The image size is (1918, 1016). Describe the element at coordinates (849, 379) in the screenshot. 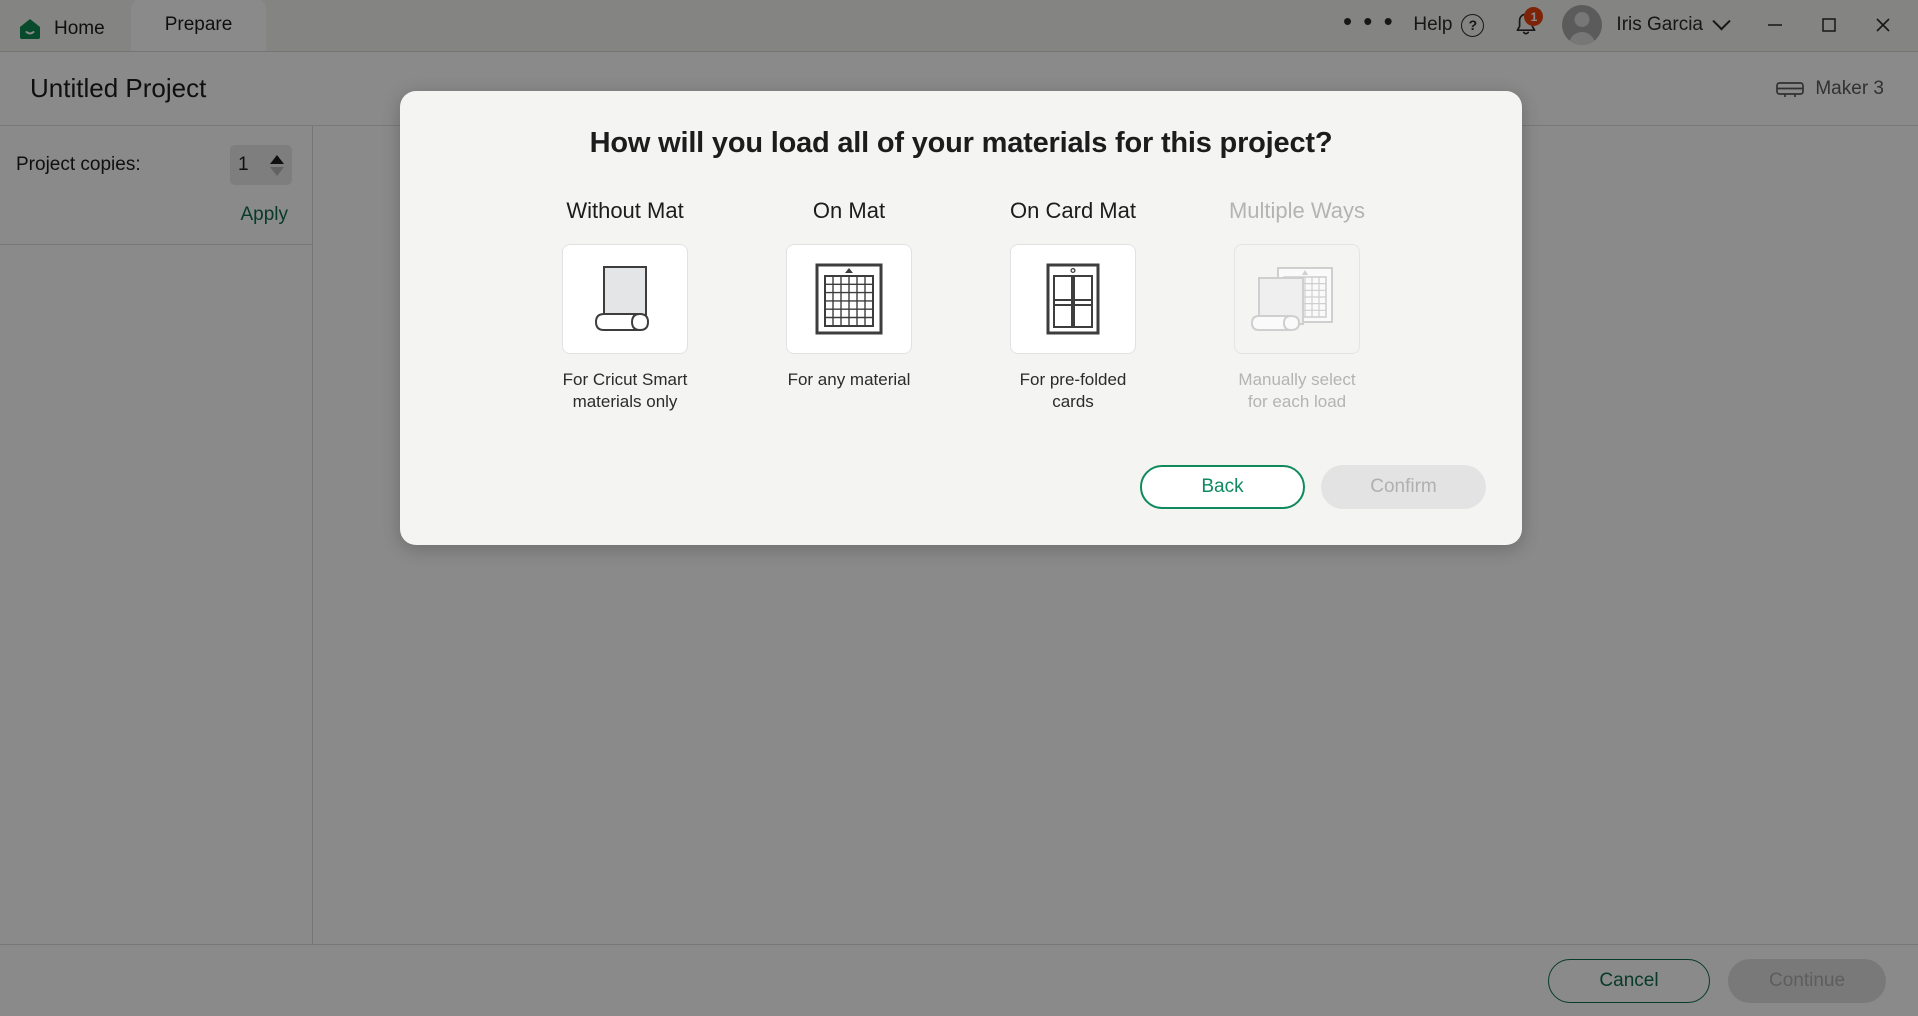

I see `option-on-mat-desc: For any material` at that location.